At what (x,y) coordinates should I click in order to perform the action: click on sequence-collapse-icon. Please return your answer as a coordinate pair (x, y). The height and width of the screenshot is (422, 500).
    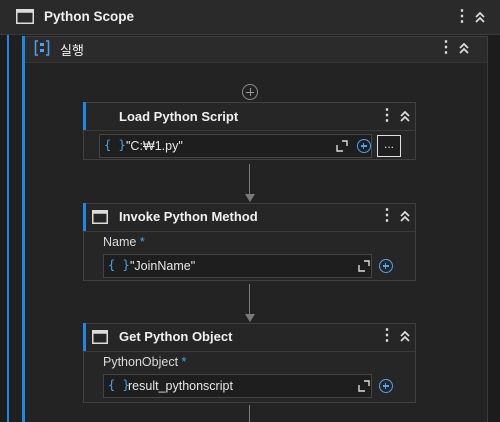
    Looking at the image, I should click on (464, 48).